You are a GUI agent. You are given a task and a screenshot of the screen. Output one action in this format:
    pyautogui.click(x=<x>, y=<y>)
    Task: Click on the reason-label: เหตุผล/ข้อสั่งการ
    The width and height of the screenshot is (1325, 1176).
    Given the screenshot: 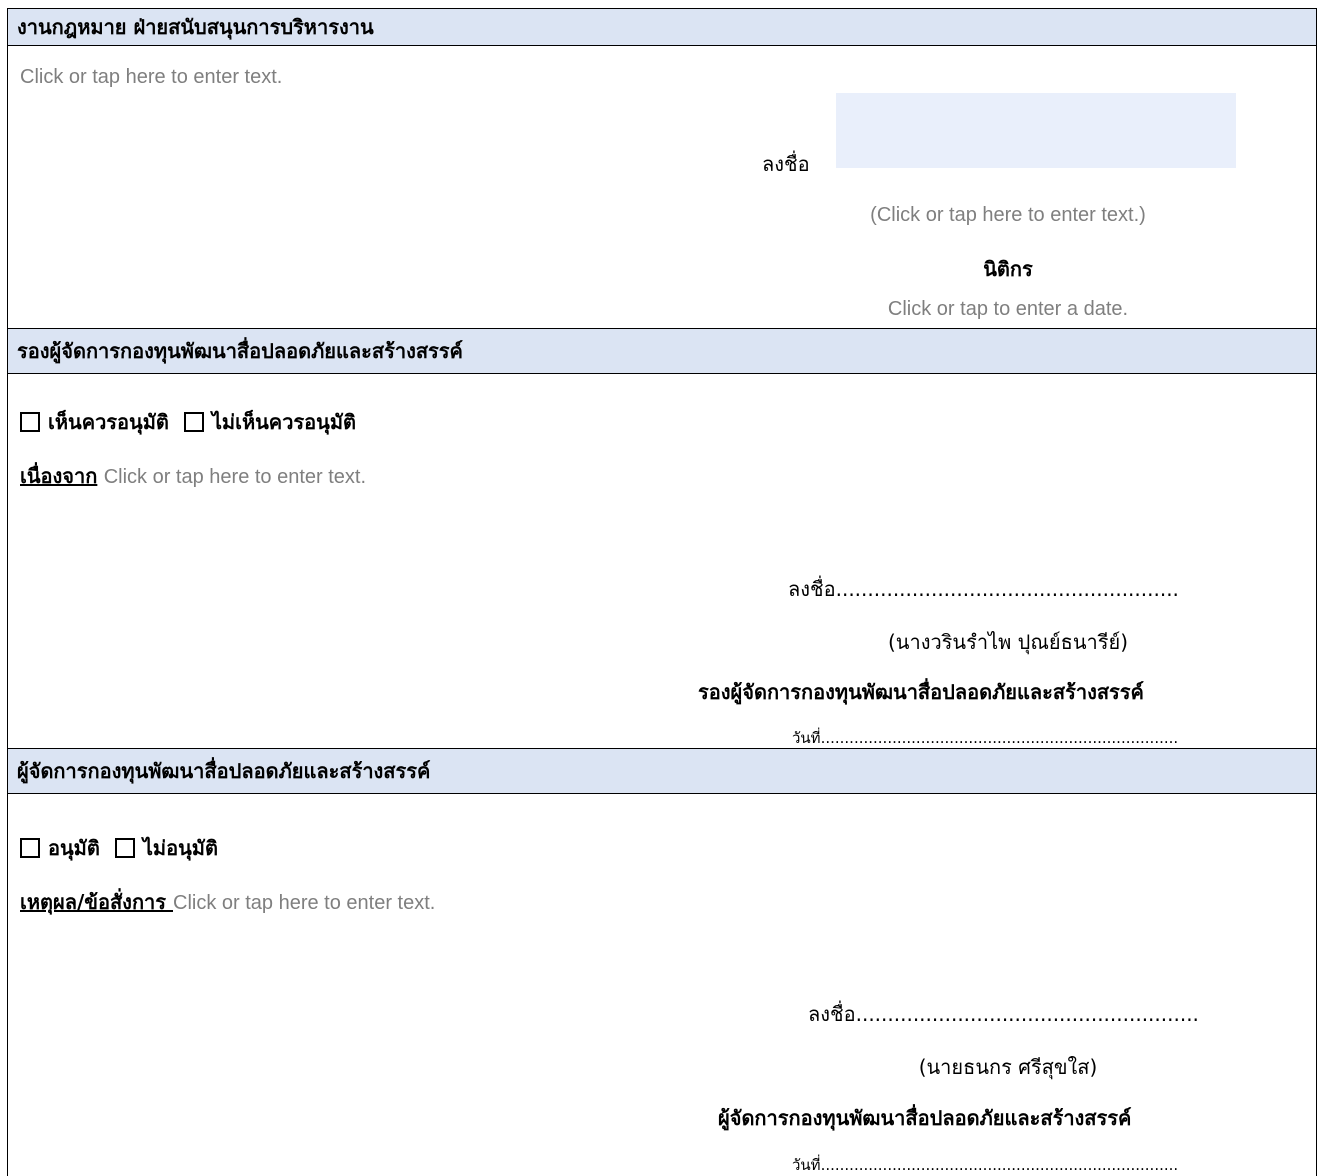 What is the action you would take?
    pyautogui.click(x=96, y=902)
    